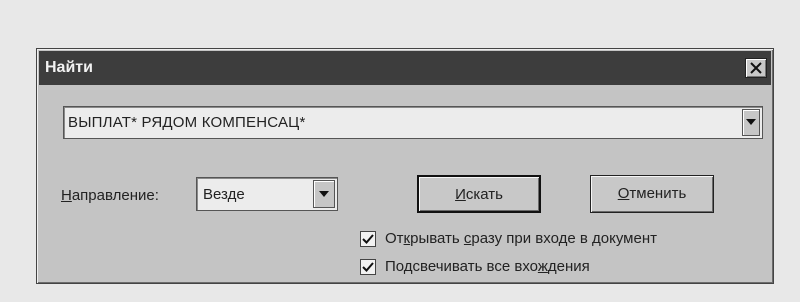  Describe the element at coordinates (267, 194) in the screenshot. I see `direction-select: Везде` at that location.